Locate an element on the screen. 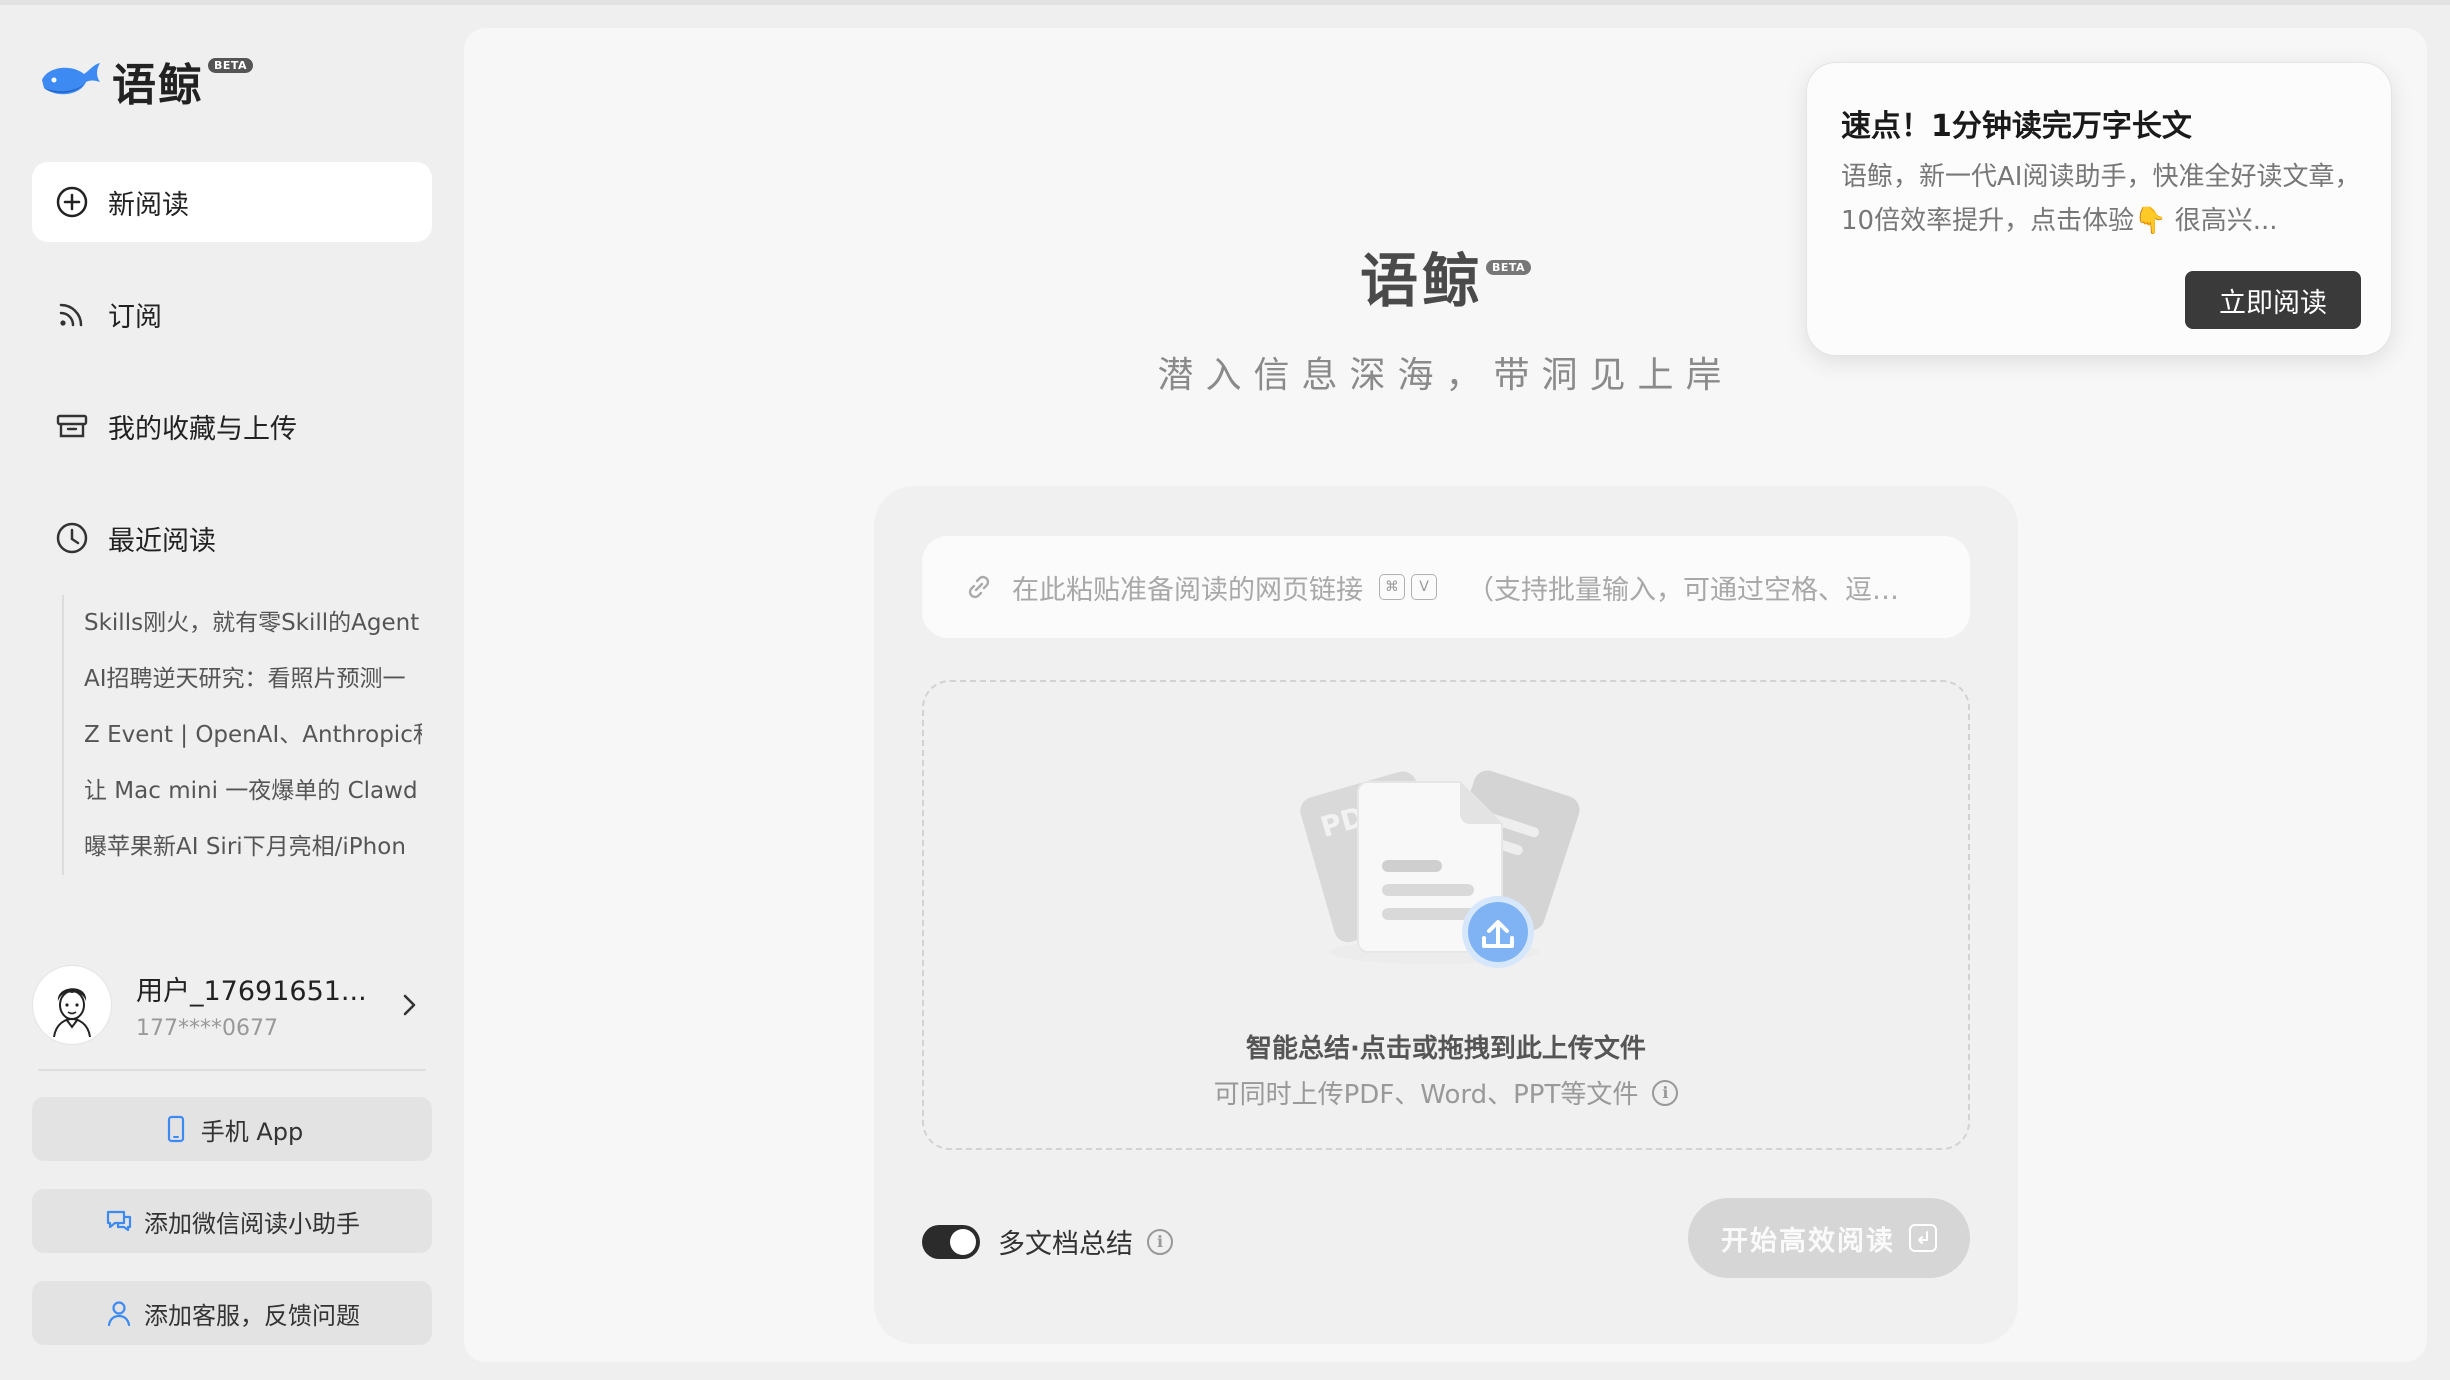  link-icon is located at coordinates (979, 587).